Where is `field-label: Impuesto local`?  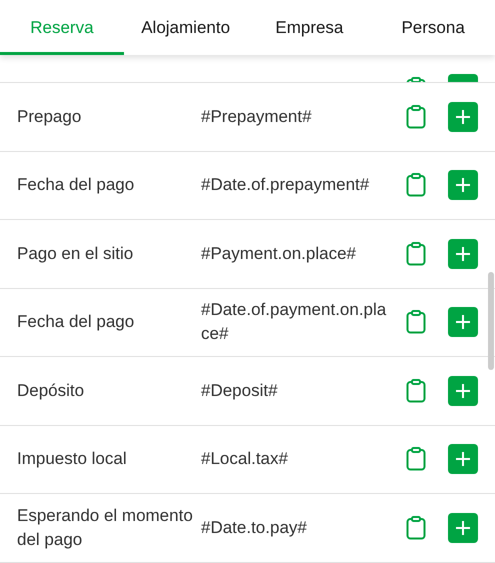
field-label: Impuesto local is located at coordinates (72, 459).